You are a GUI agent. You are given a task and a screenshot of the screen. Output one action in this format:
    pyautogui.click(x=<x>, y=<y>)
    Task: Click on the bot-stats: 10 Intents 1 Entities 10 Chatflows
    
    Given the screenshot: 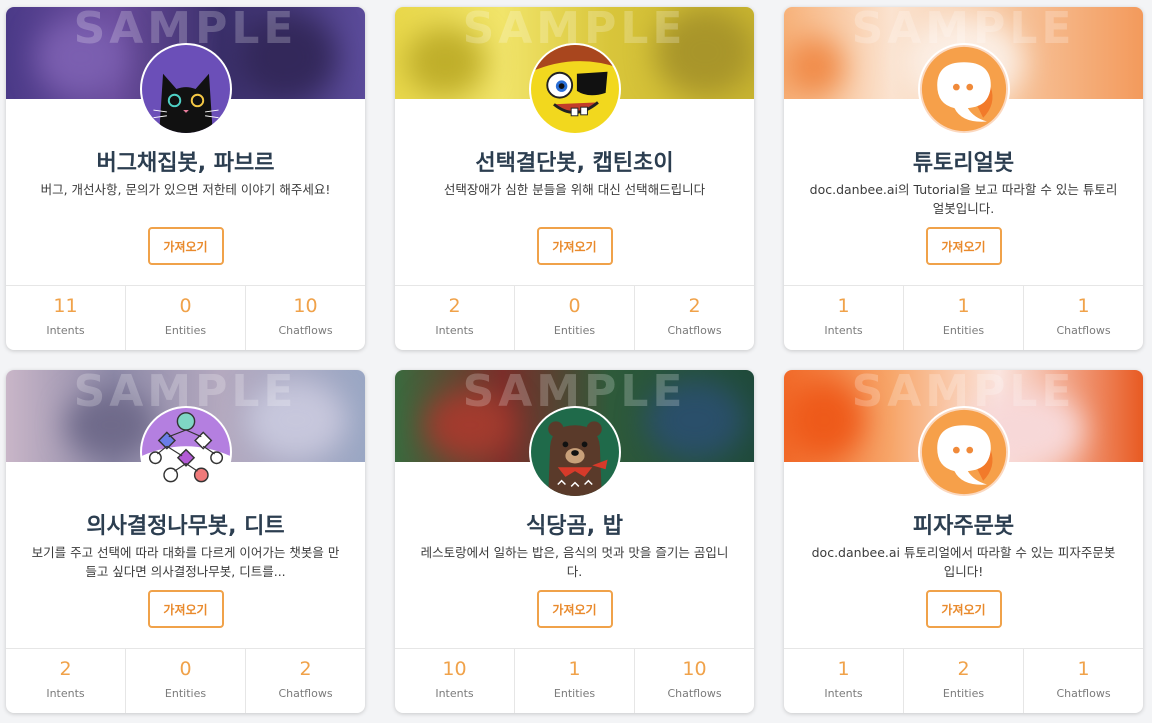 What is the action you would take?
    pyautogui.click(x=574, y=680)
    